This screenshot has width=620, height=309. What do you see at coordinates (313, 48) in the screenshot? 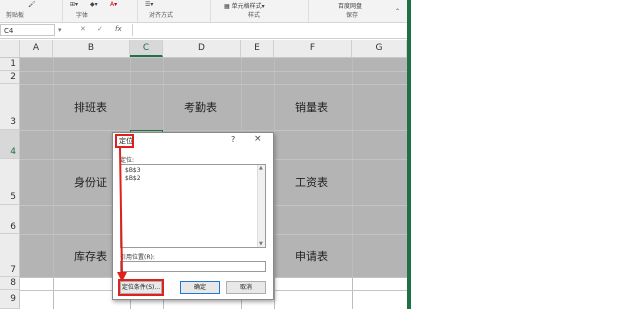
I see `column-header-f: F` at bounding box center [313, 48].